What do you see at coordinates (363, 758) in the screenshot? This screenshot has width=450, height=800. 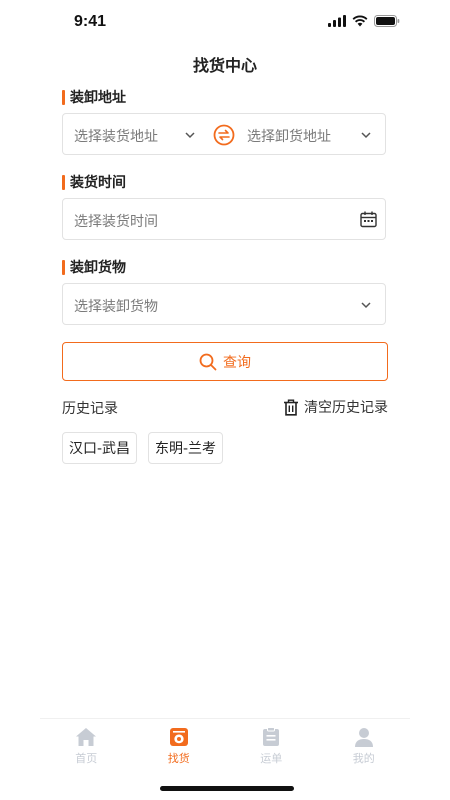 I see `tab-mine-label: 我的` at bounding box center [363, 758].